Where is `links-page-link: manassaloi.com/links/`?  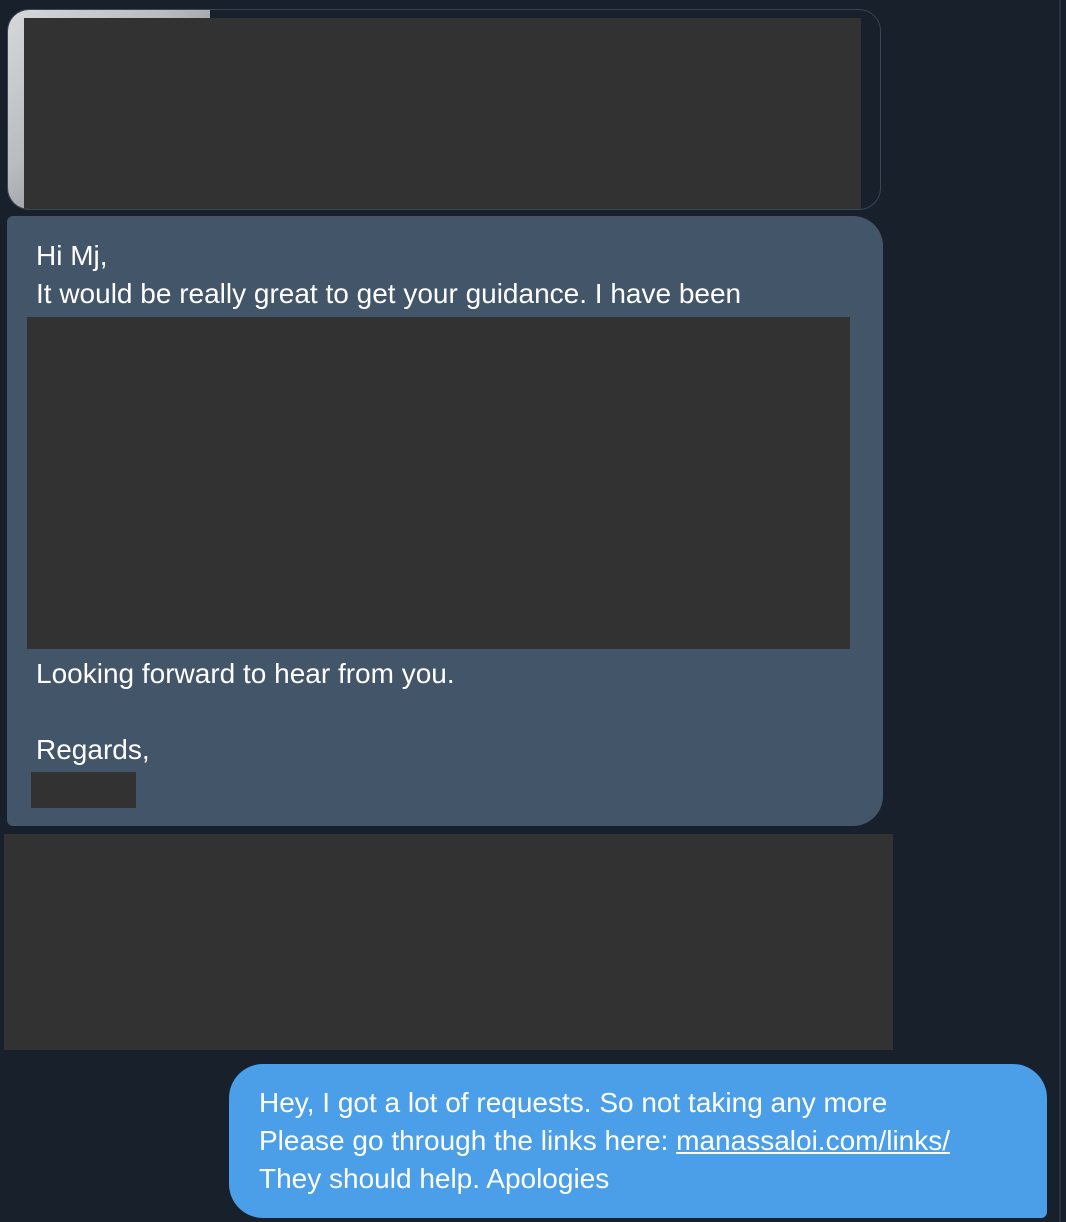 links-page-link: manassaloi.com/links/ is located at coordinates (813, 1140).